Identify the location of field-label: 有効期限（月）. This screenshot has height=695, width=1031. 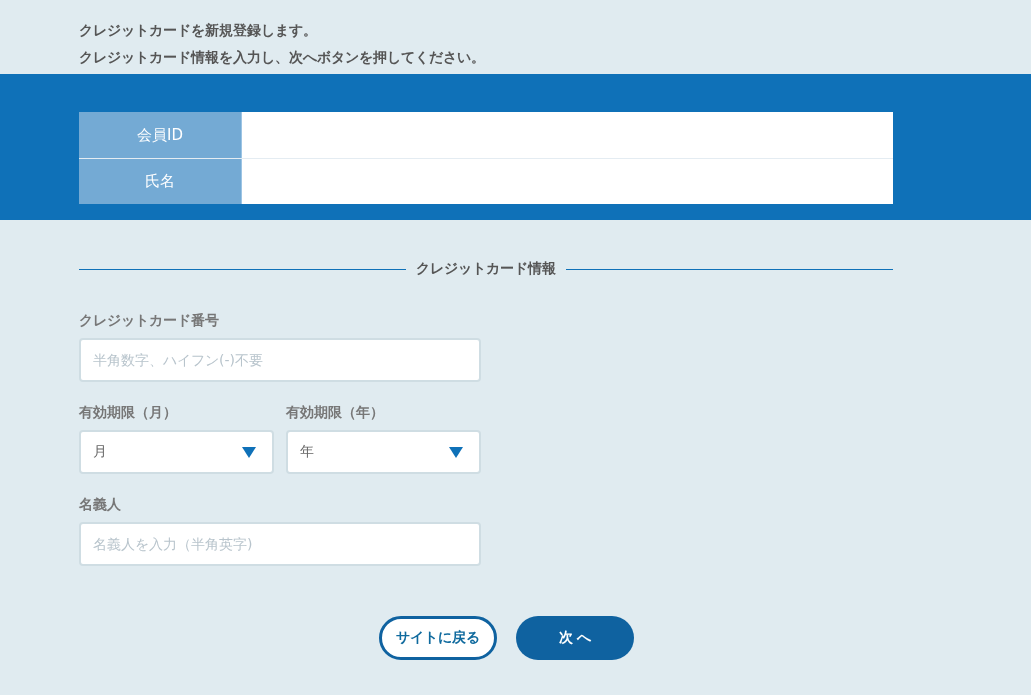
(128, 413).